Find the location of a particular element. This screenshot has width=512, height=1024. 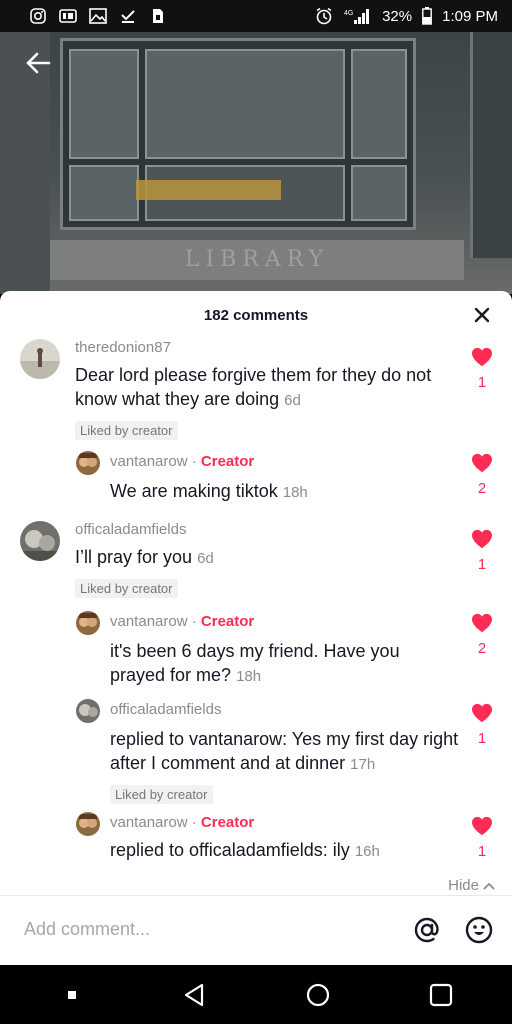

alarm-icon is located at coordinates (324, 16).